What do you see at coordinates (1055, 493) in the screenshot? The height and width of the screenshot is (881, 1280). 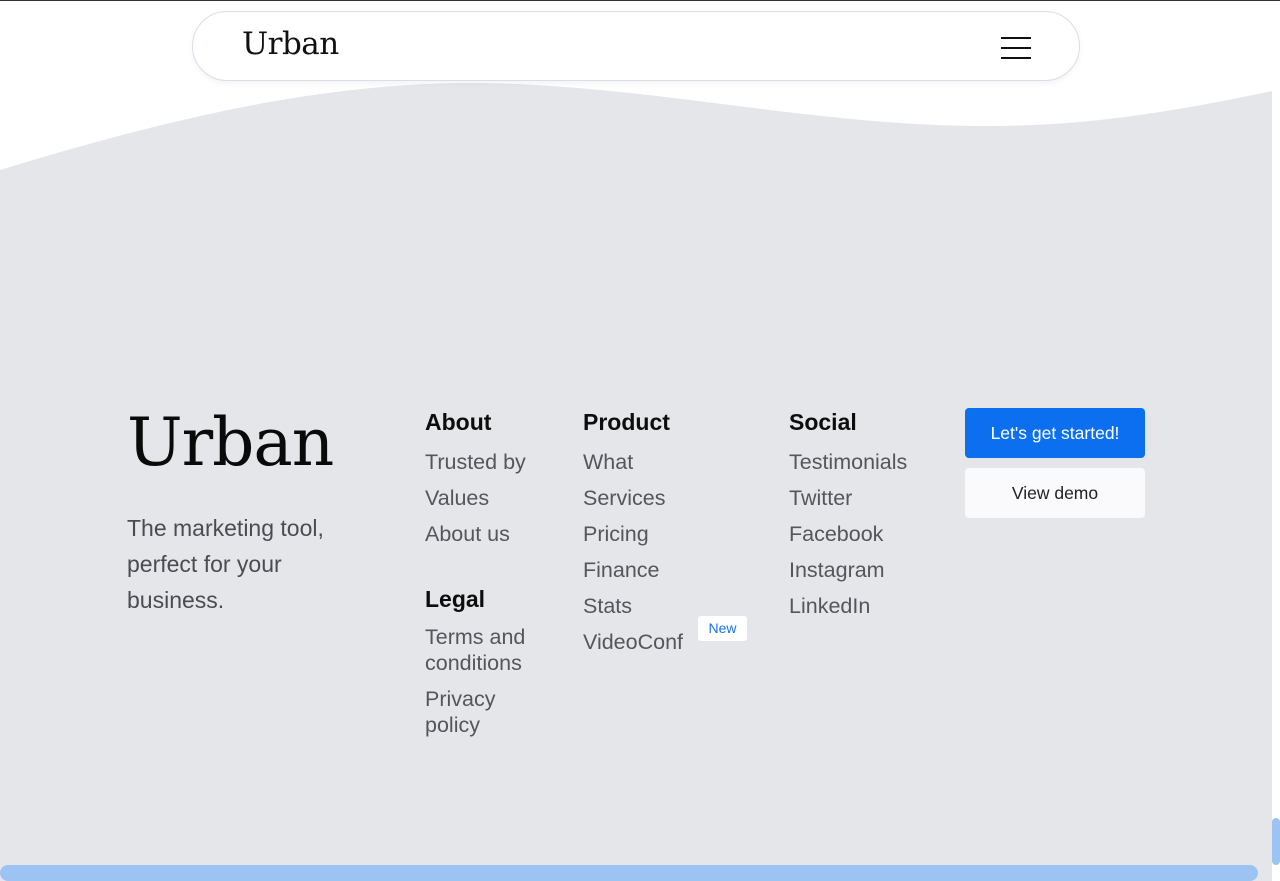 I see `view-demo-button: View demo` at bounding box center [1055, 493].